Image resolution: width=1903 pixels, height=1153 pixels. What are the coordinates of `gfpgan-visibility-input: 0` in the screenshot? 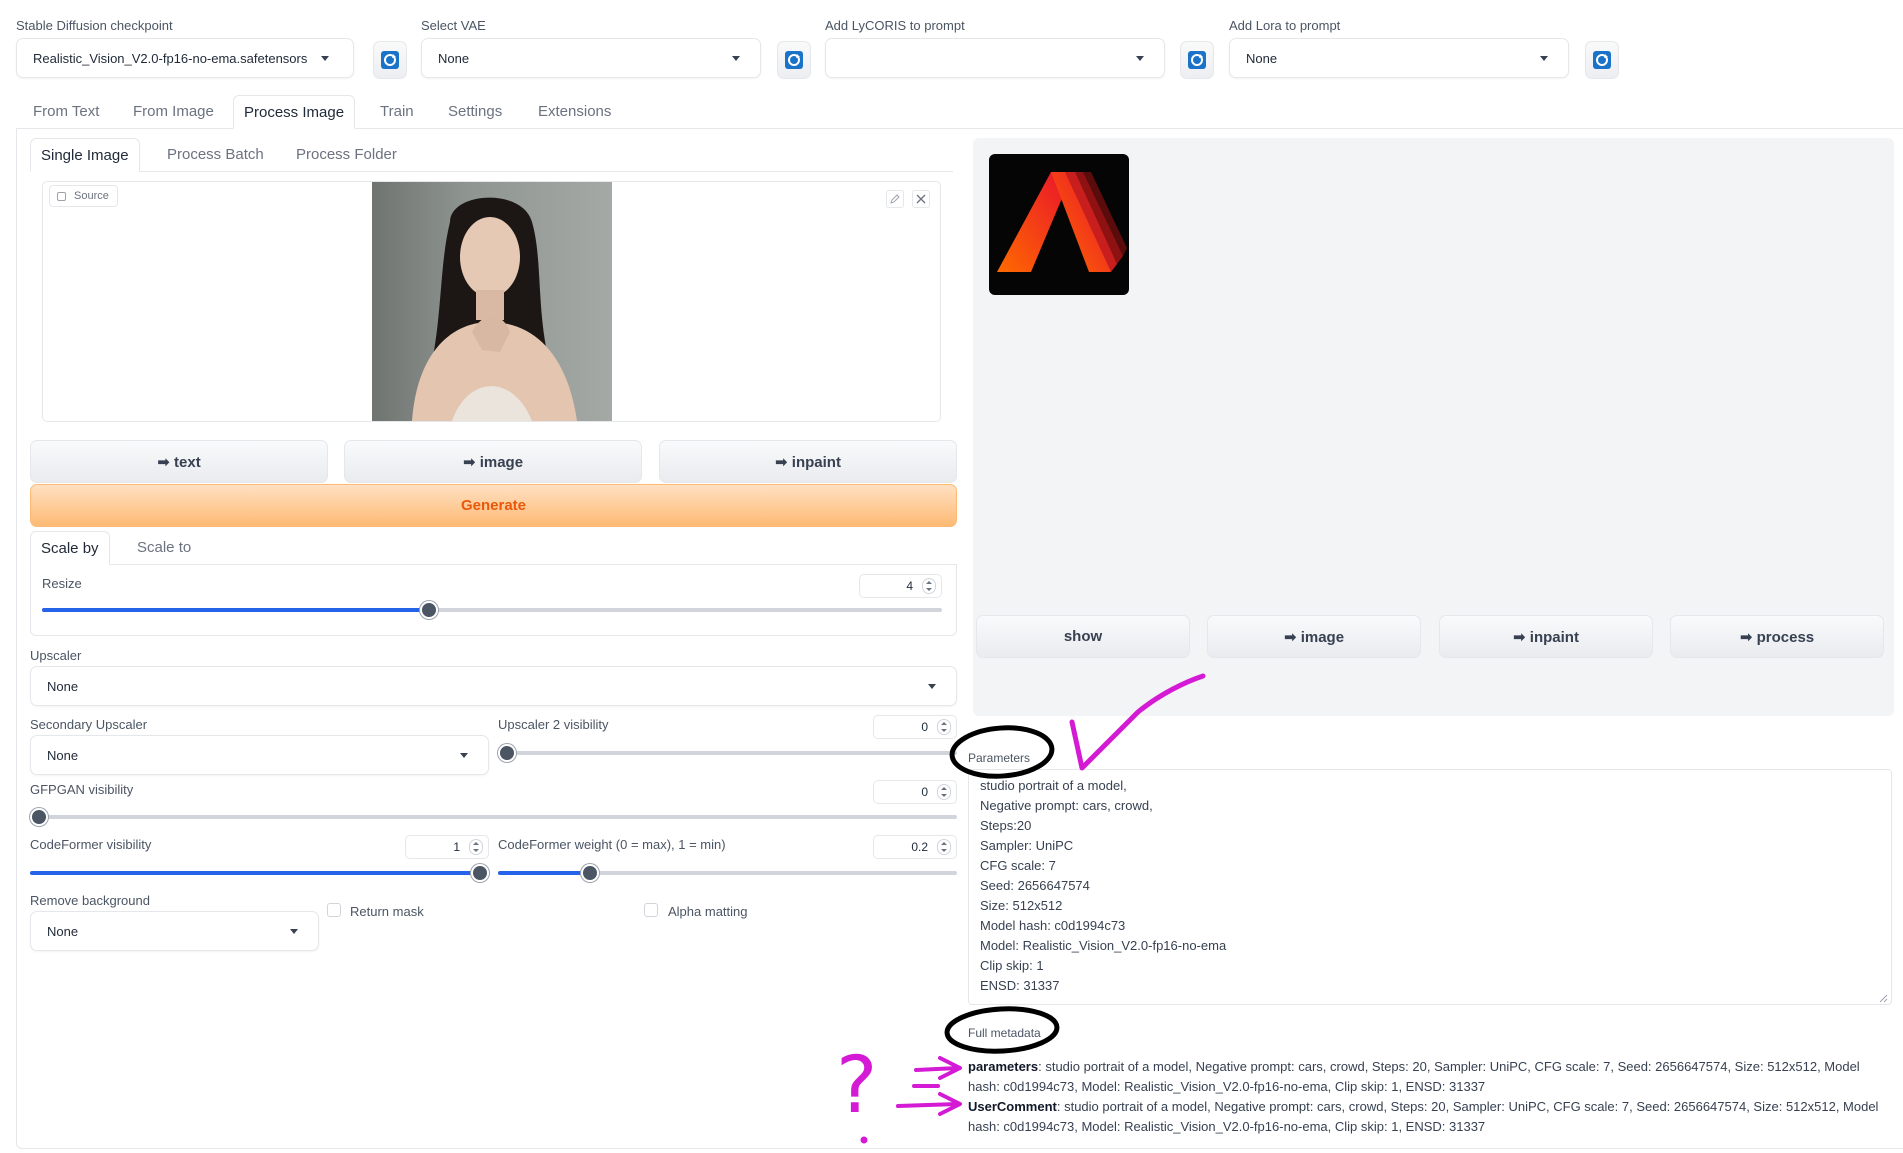 It's located at (915, 792).